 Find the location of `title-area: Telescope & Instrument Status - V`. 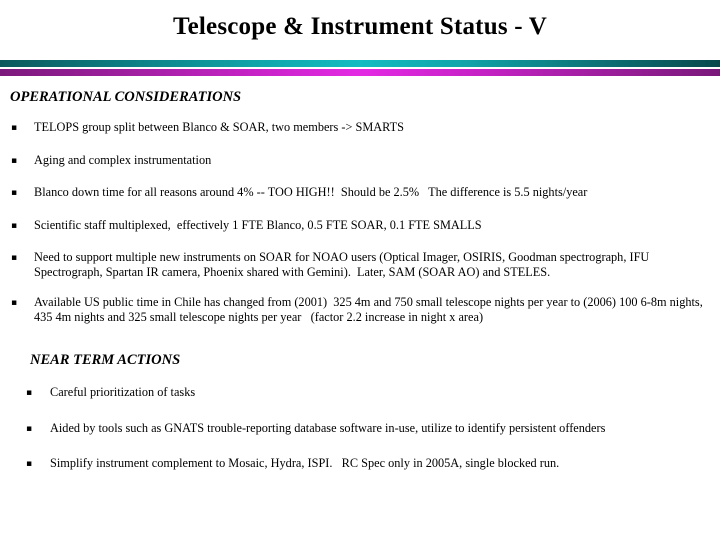

title-area: Telescope & Instrument Status - V is located at coordinates (360, 27).